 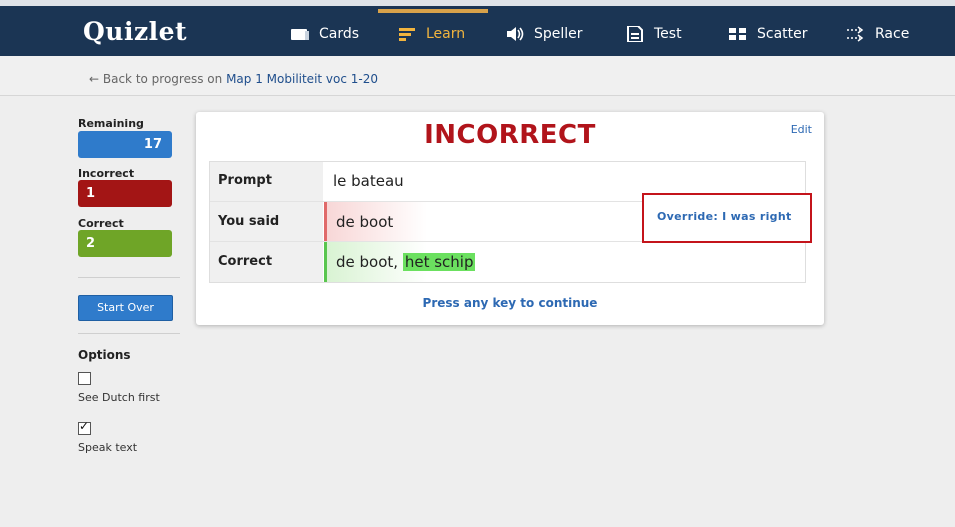 I want to click on incorrect-label: Incorrect, so click(x=106, y=173).